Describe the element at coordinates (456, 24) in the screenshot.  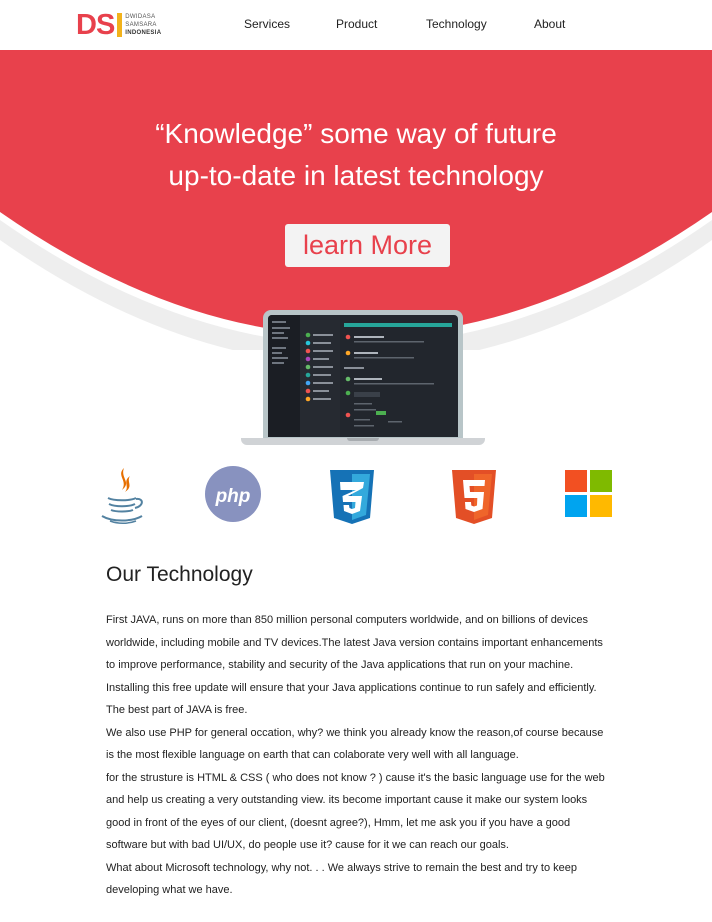
I see `nav-technology: Technology` at that location.